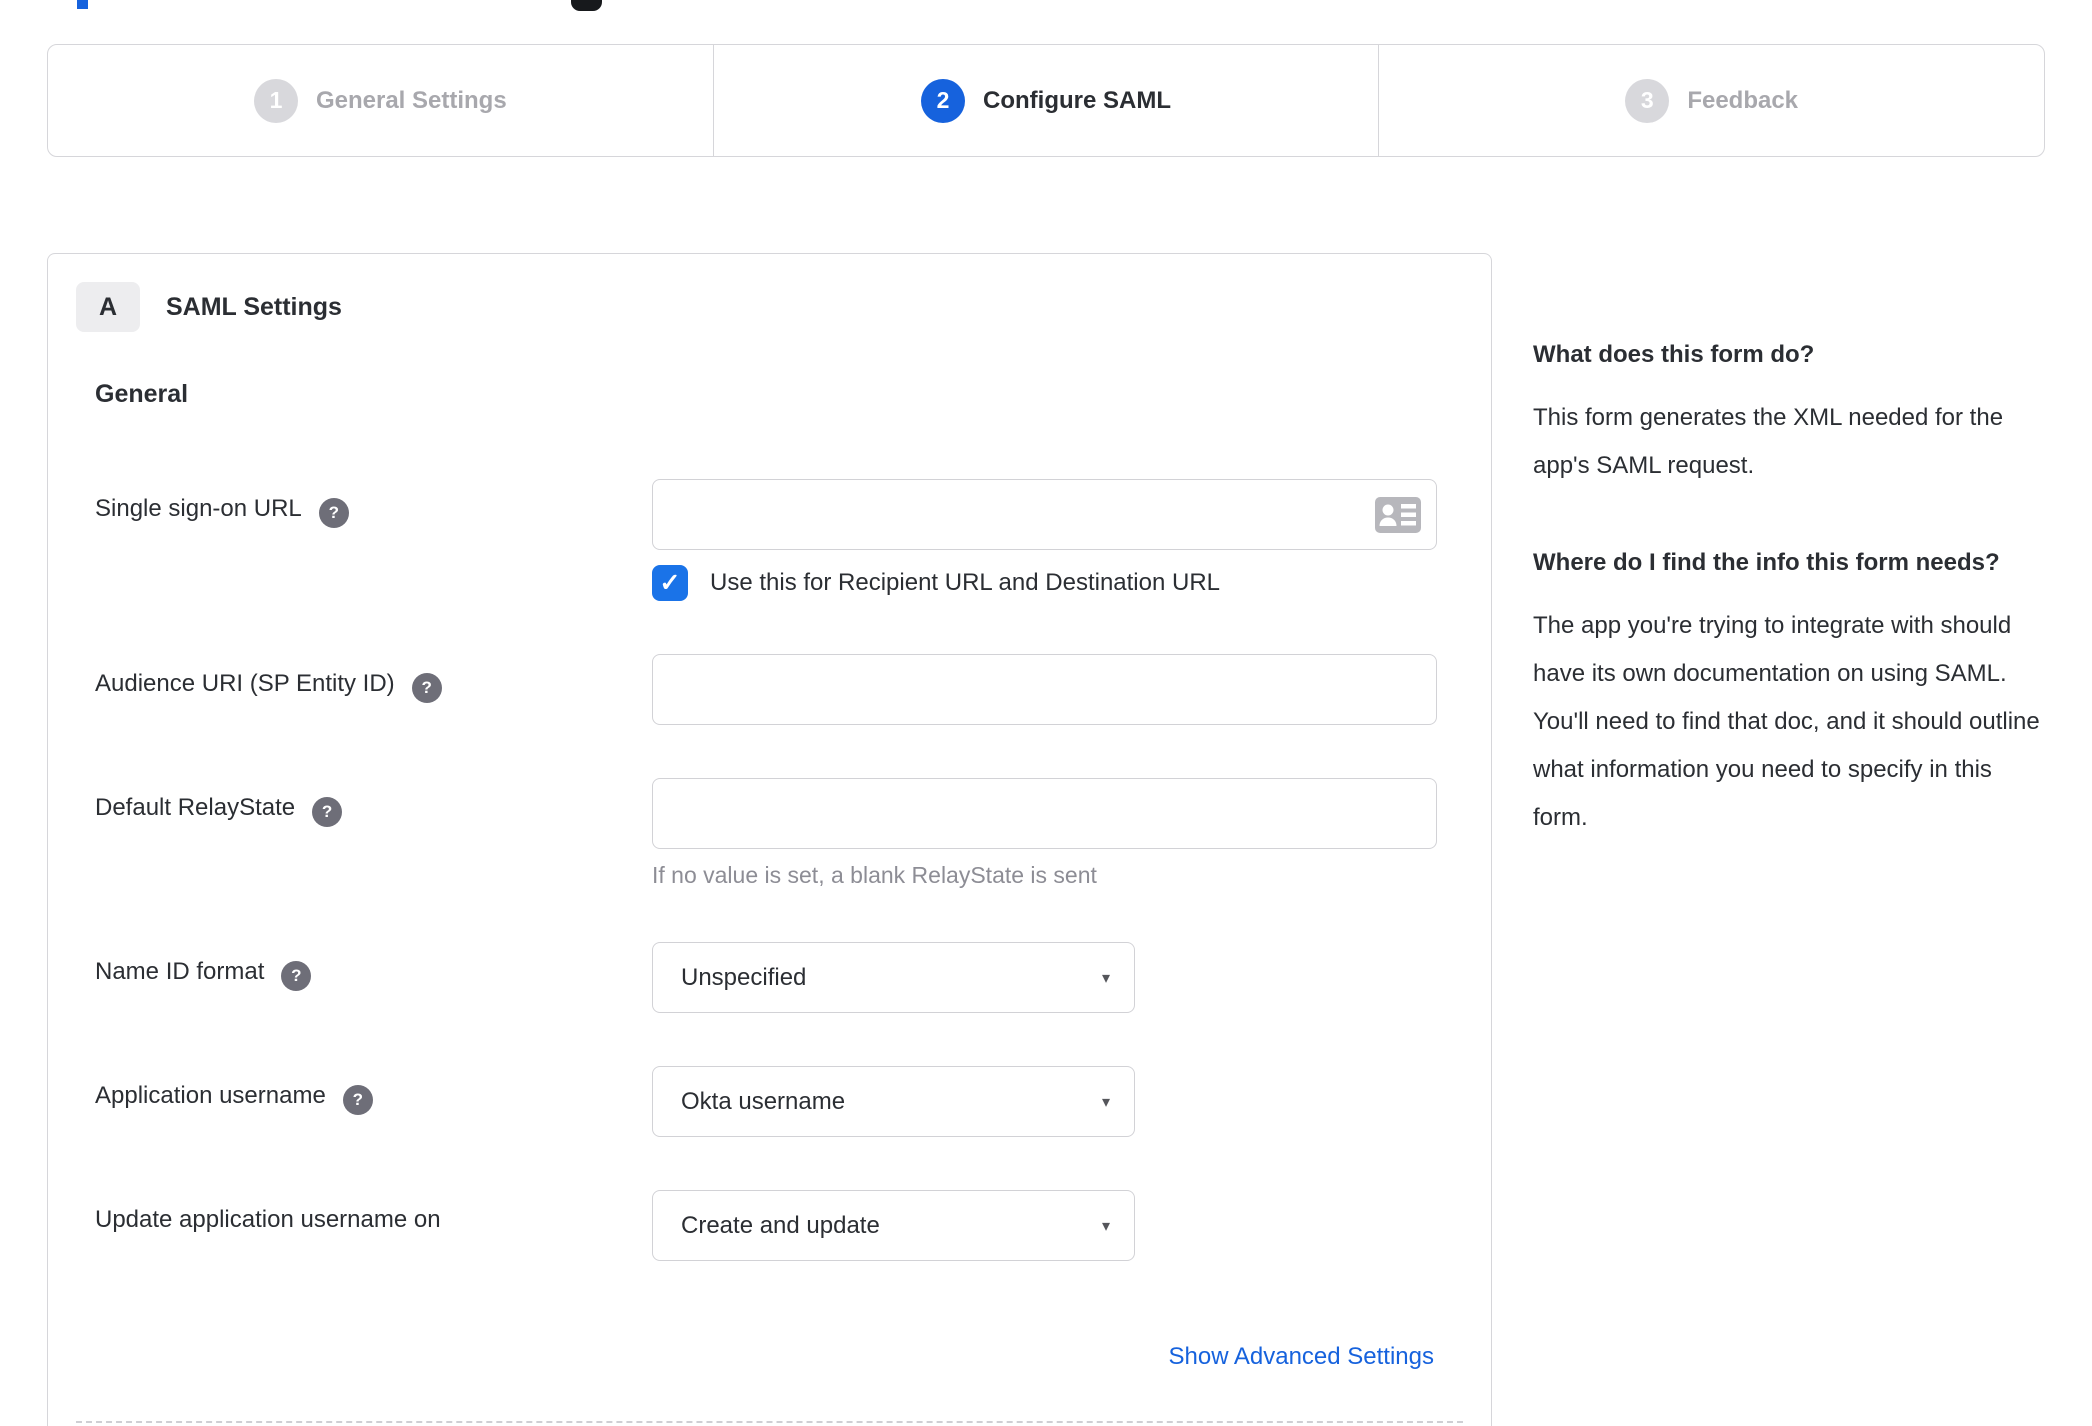 This screenshot has width=2092, height=1426. What do you see at coordinates (1398, 517) in the screenshot?
I see `contact-card-icon` at bounding box center [1398, 517].